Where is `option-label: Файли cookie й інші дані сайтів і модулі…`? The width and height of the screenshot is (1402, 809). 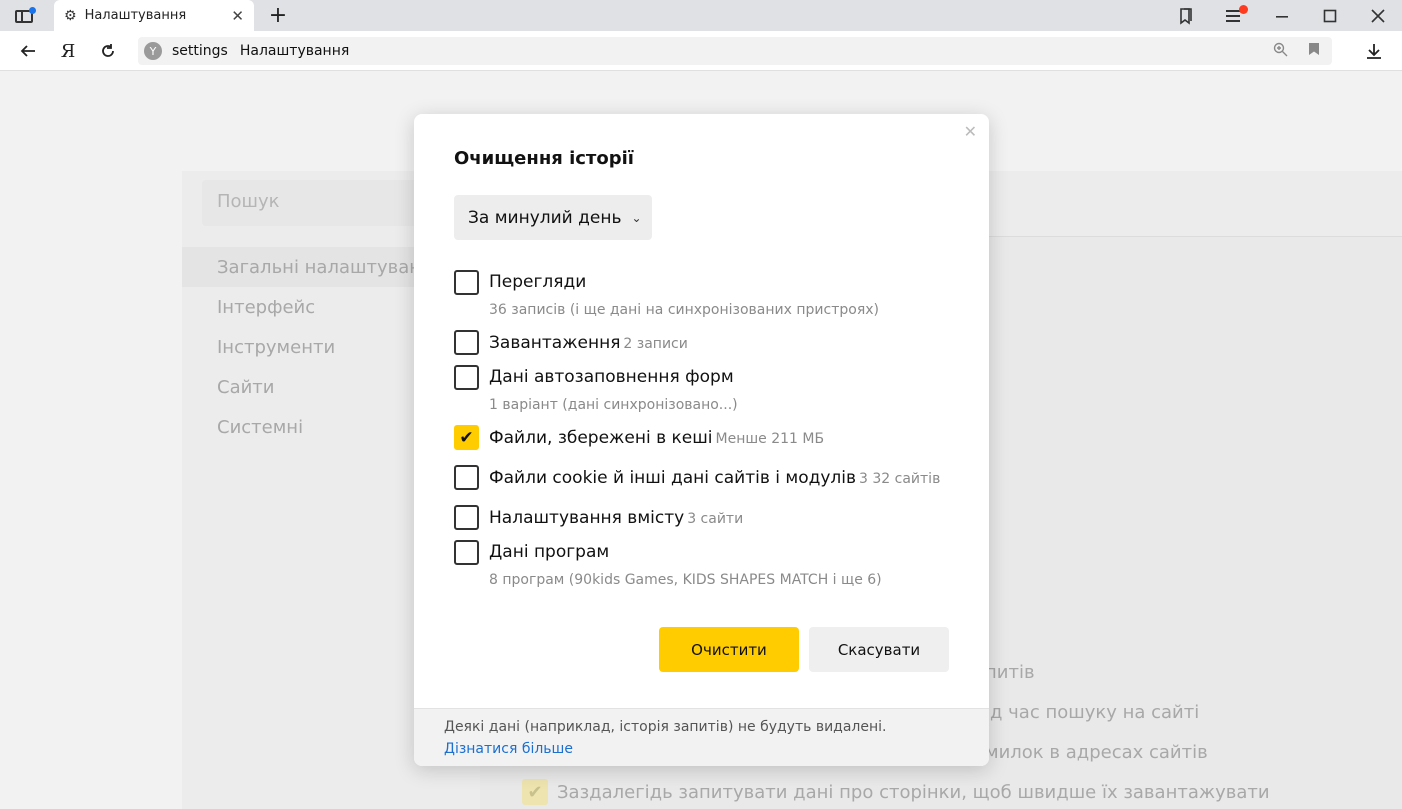
option-label: Файли cookie й інші дані сайтів і модулі… is located at coordinates (715, 478).